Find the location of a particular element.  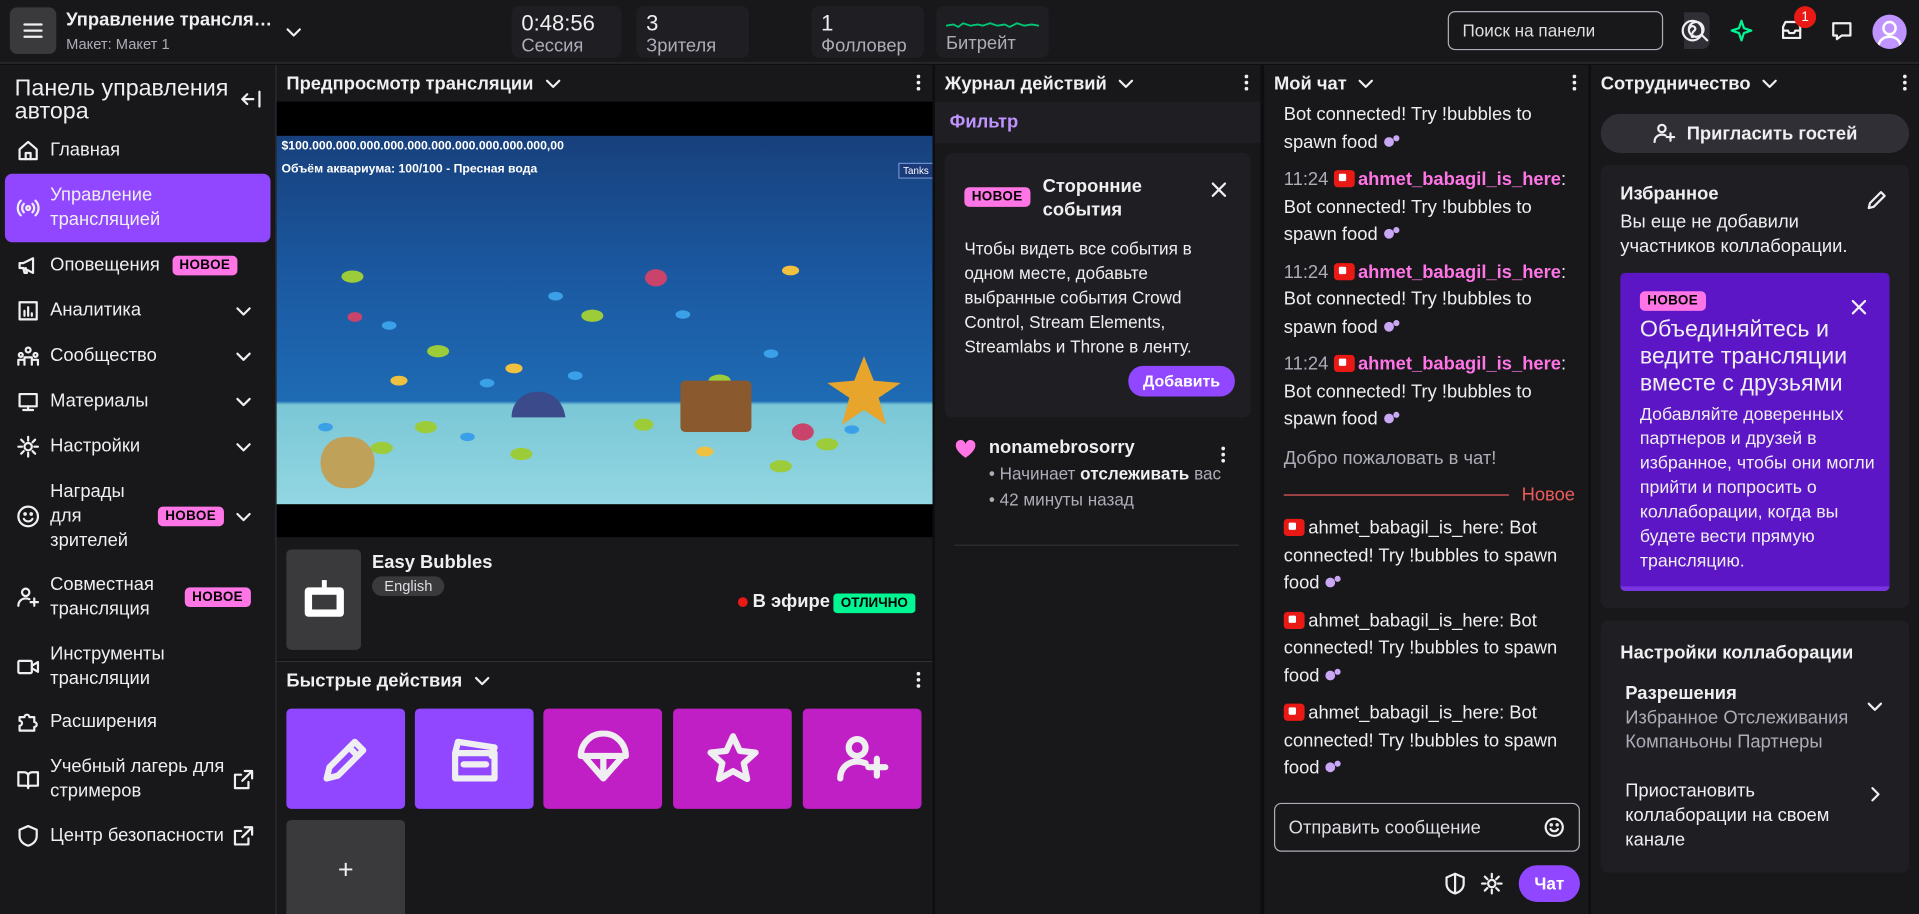

sidebar-item-stream-manager: Управление трансляцией is located at coordinates (137, 208).